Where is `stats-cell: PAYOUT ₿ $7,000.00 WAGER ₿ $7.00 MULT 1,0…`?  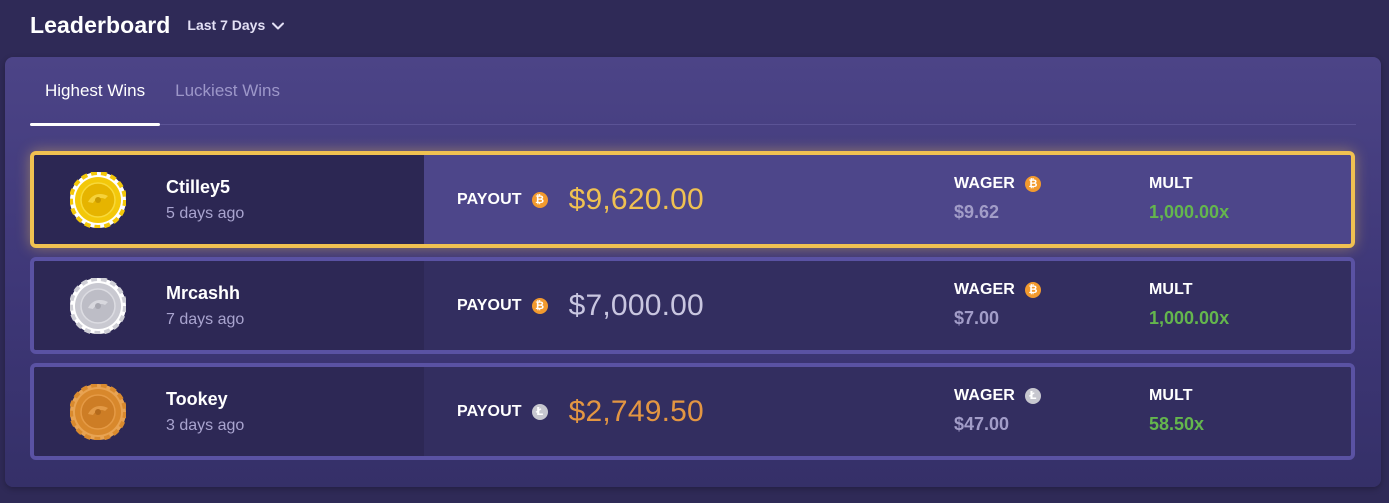 stats-cell: PAYOUT ₿ $7,000.00 WAGER ₿ $7.00 MULT 1,0… is located at coordinates (887, 305).